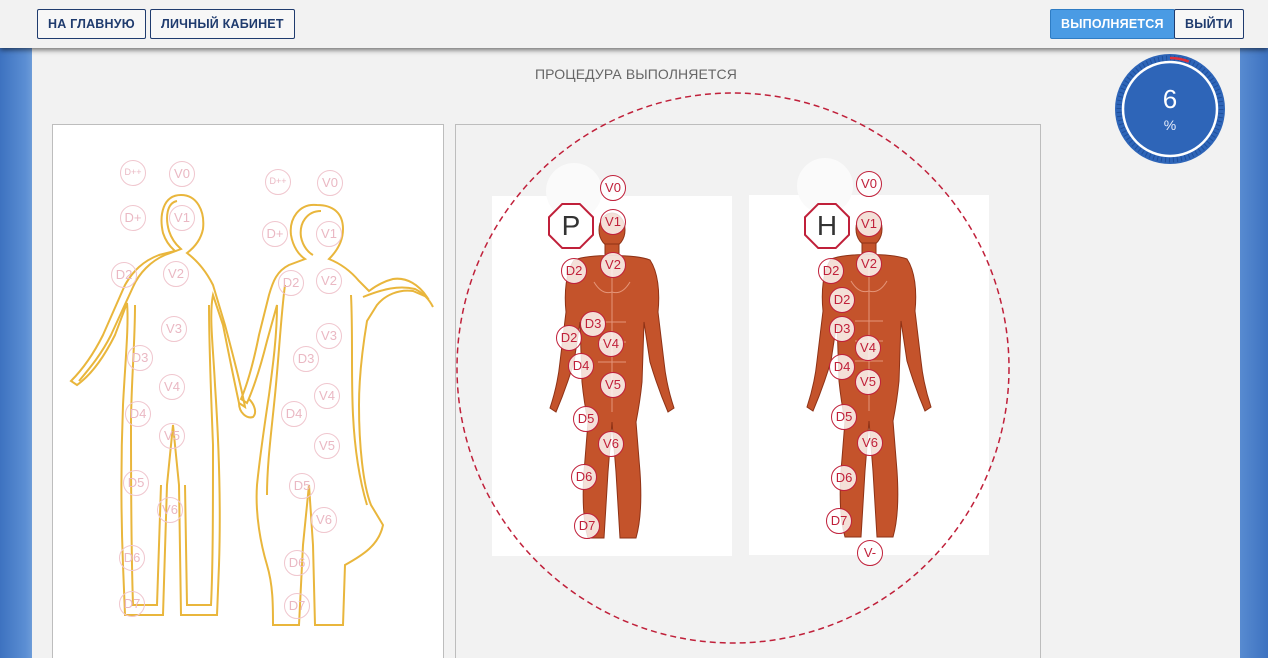  What do you see at coordinates (222, 24) in the screenshot?
I see `personal-cabinet-button: ЛИЧНЫЙ КАБИНЕТ` at bounding box center [222, 24].